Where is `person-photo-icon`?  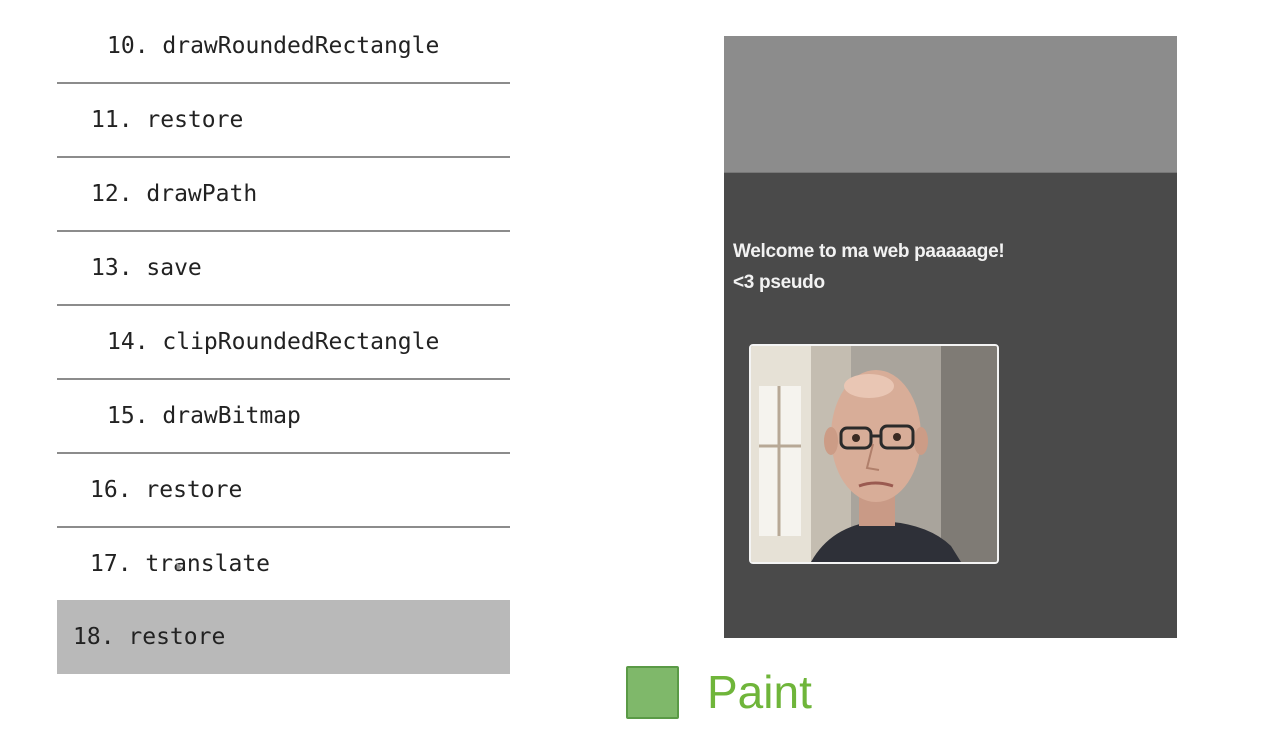 person-photo-icon is located at coordinates (874, 454).